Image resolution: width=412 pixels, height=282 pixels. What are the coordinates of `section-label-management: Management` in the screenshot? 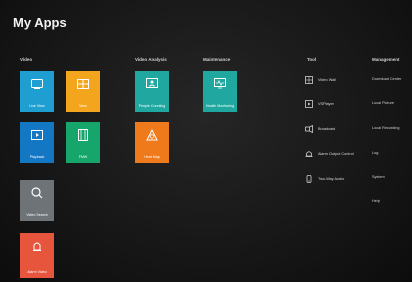 It's located at (386, 59).